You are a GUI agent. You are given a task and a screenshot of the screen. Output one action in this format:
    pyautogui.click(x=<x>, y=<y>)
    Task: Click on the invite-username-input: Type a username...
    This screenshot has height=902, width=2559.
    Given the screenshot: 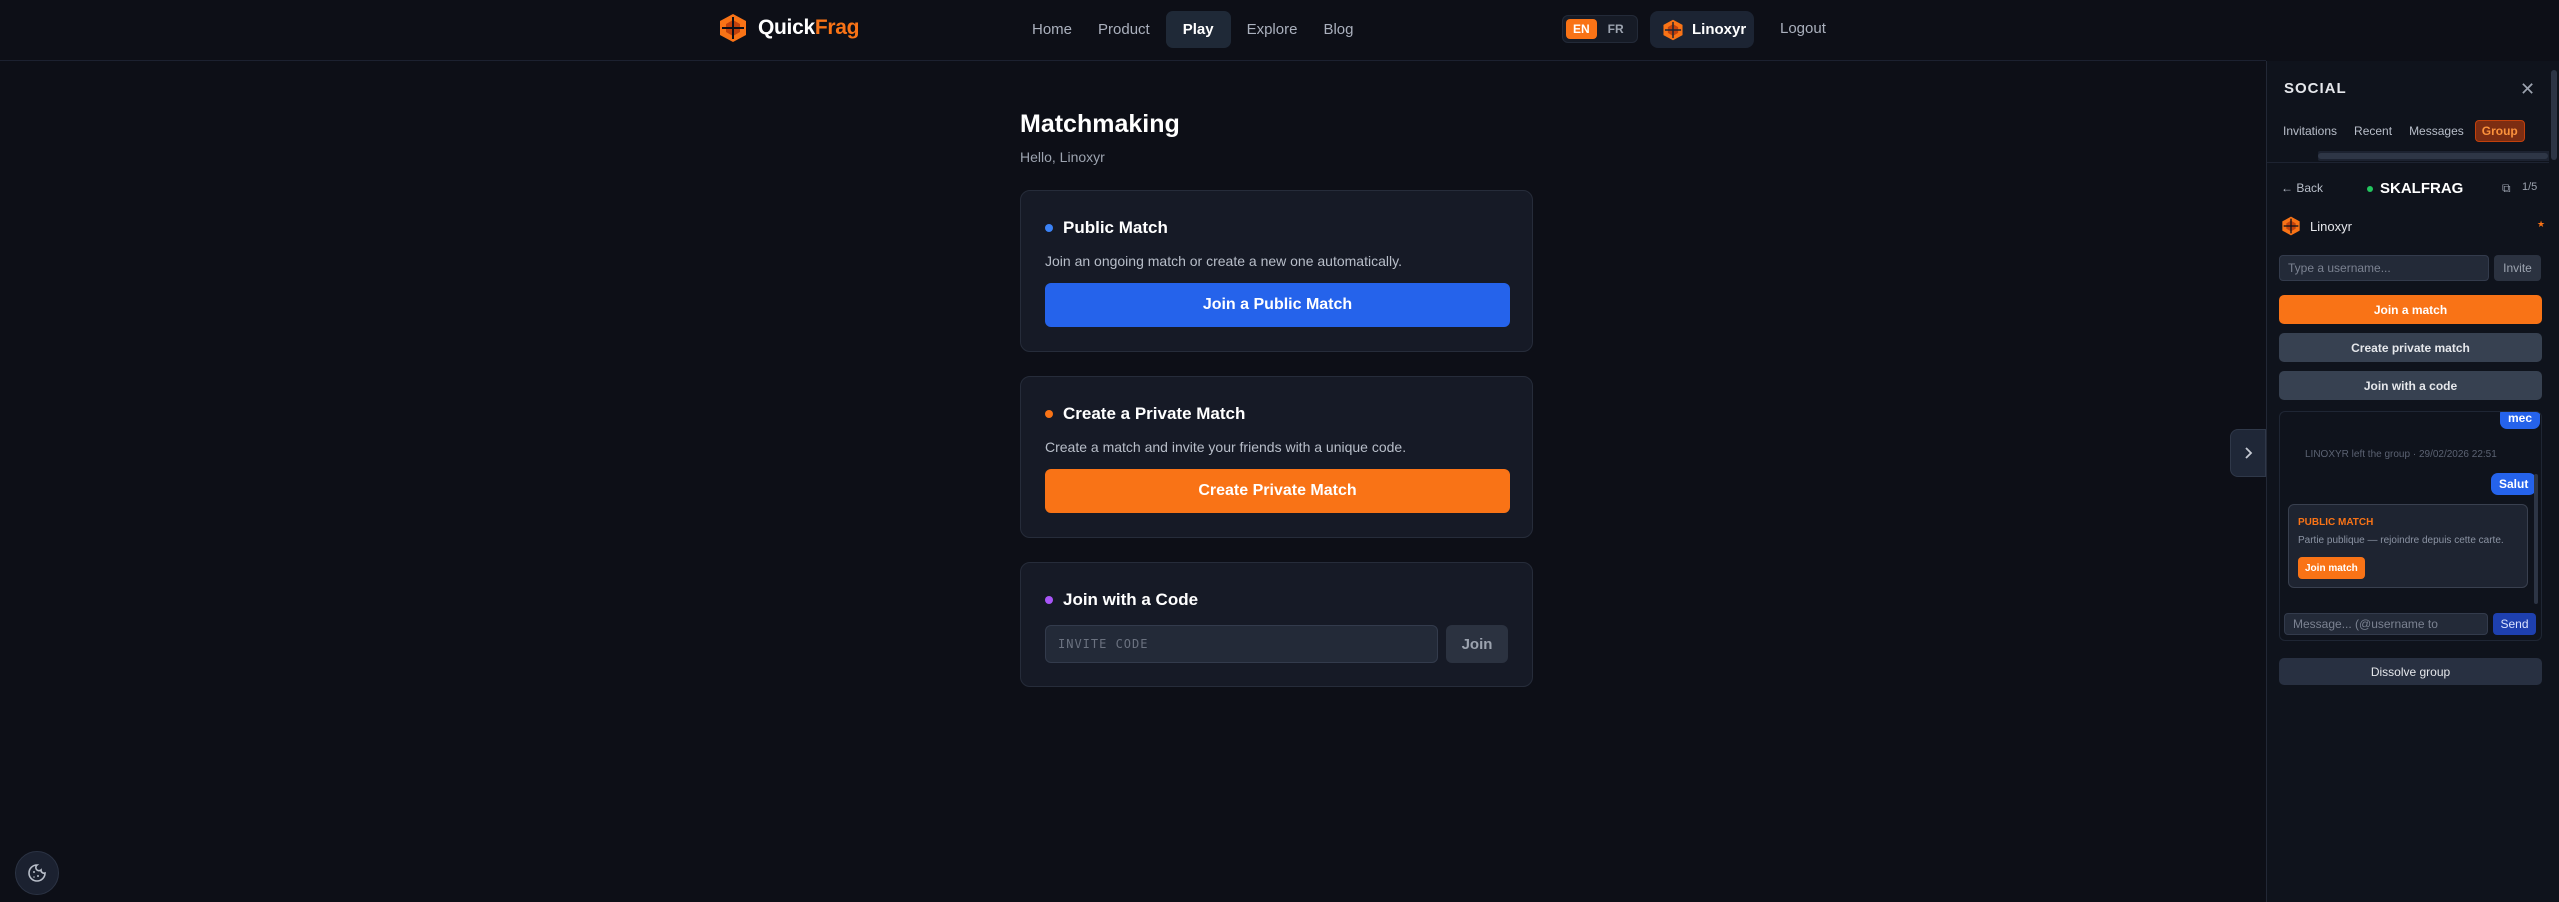 What is the action you would take?
    pyautogui.click(x=2384, y=268)
    